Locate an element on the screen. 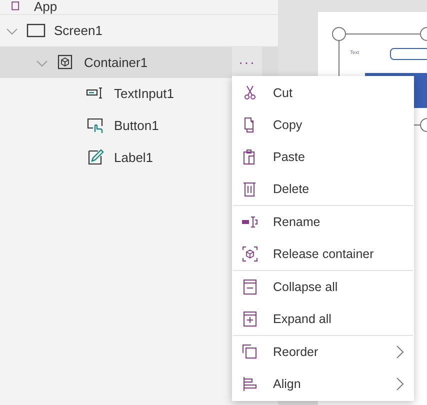 Image resolution: width=427 pixels, height=405 pixels. menu-item: Paste is located at coordinates (323, 157).